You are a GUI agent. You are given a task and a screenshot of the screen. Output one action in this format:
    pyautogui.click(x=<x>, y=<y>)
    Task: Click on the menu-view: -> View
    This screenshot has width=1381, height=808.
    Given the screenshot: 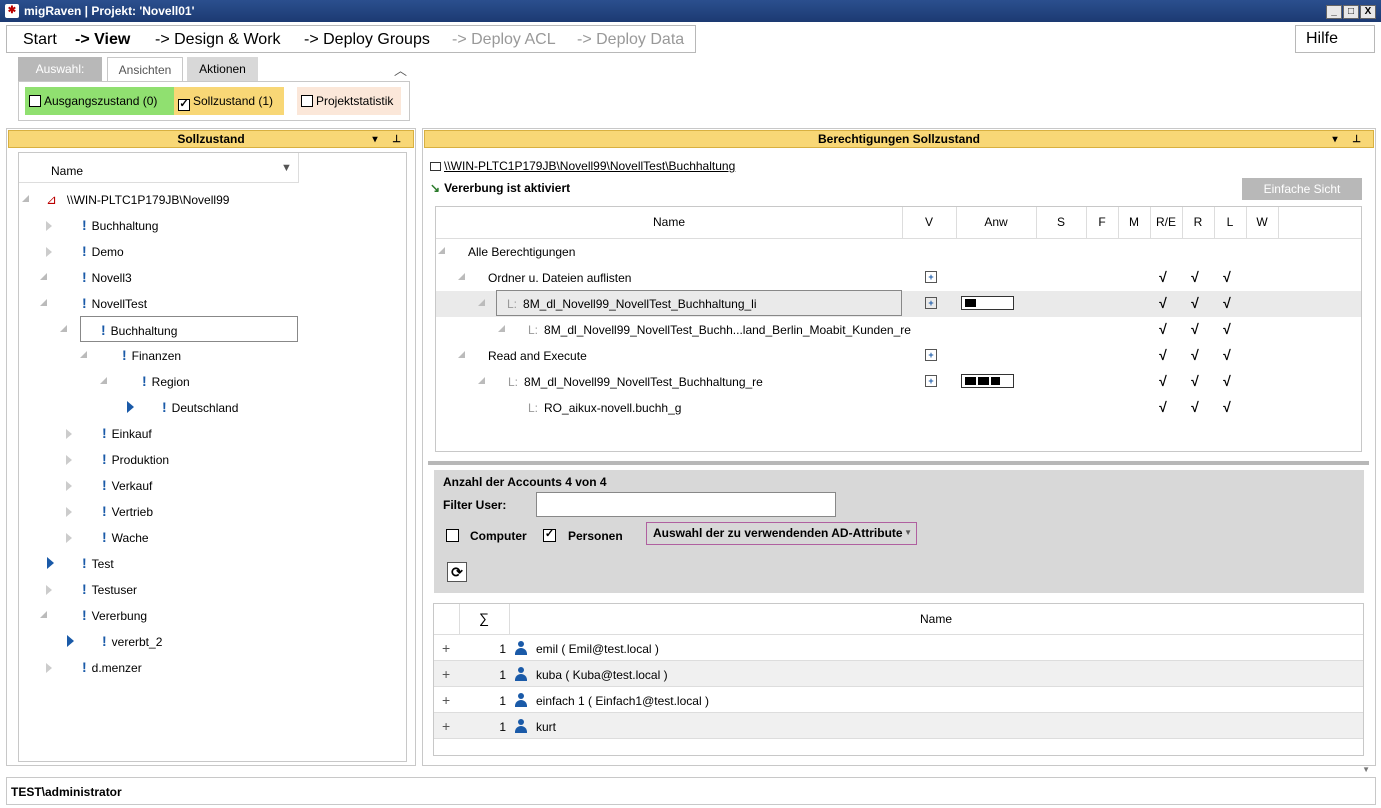 What is the action you would take?
    pyautogui.click(x=102, y=40)
    